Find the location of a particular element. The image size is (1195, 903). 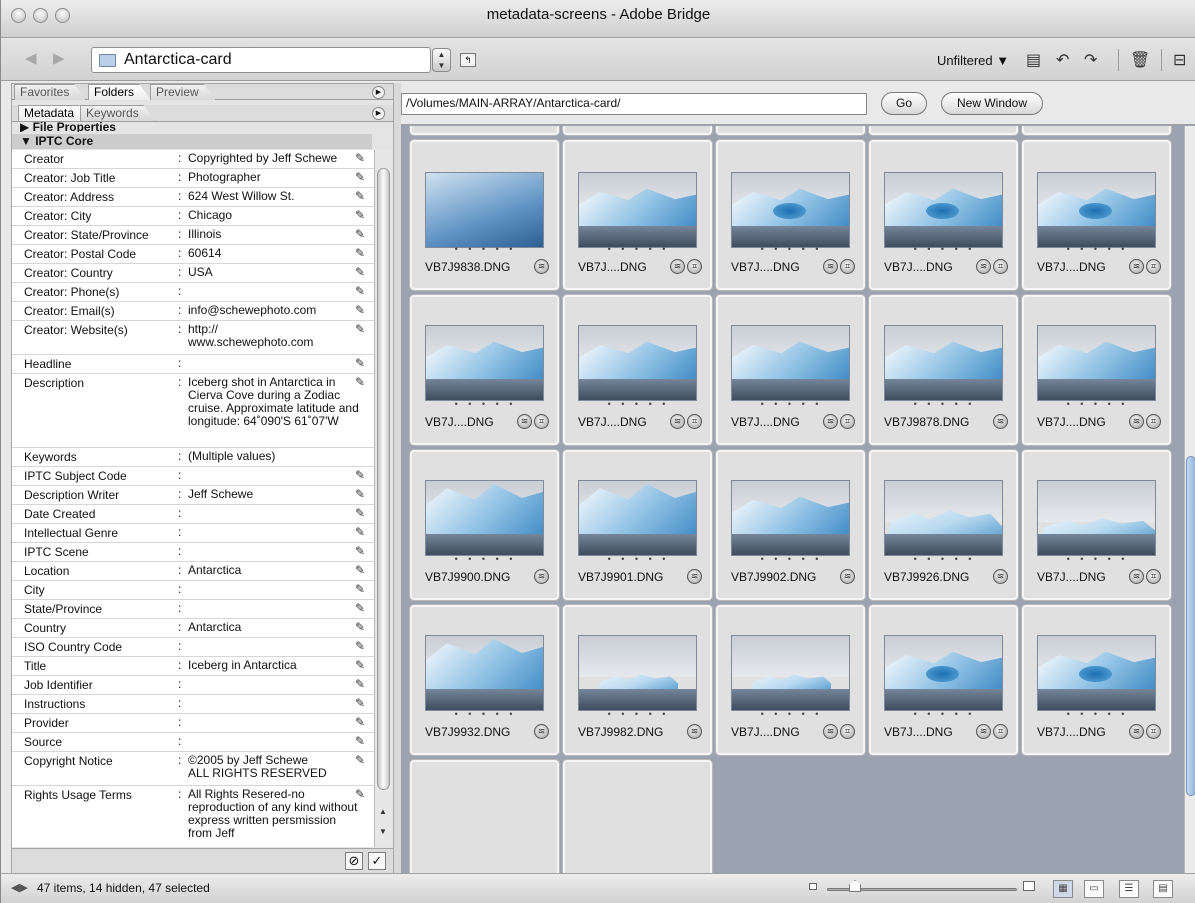

file-properties-header: ▶ File Properties is located at coordinates (192, 127).